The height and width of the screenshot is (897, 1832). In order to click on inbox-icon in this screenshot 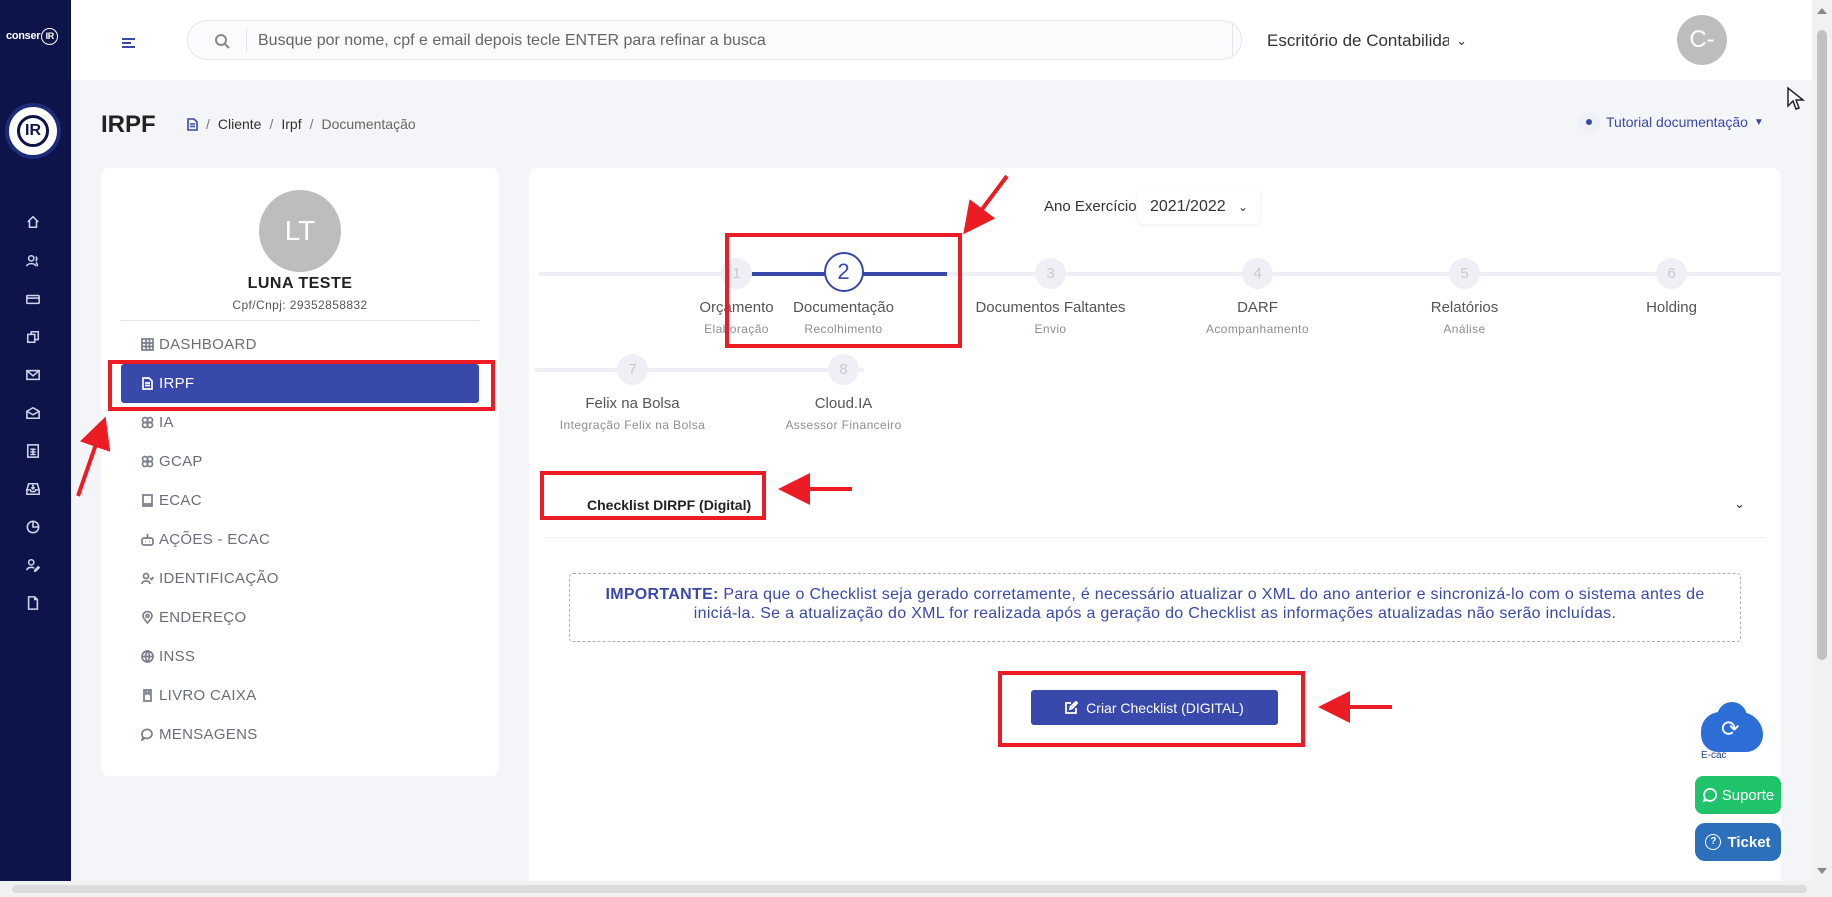, I will do `click(33, 489)`.